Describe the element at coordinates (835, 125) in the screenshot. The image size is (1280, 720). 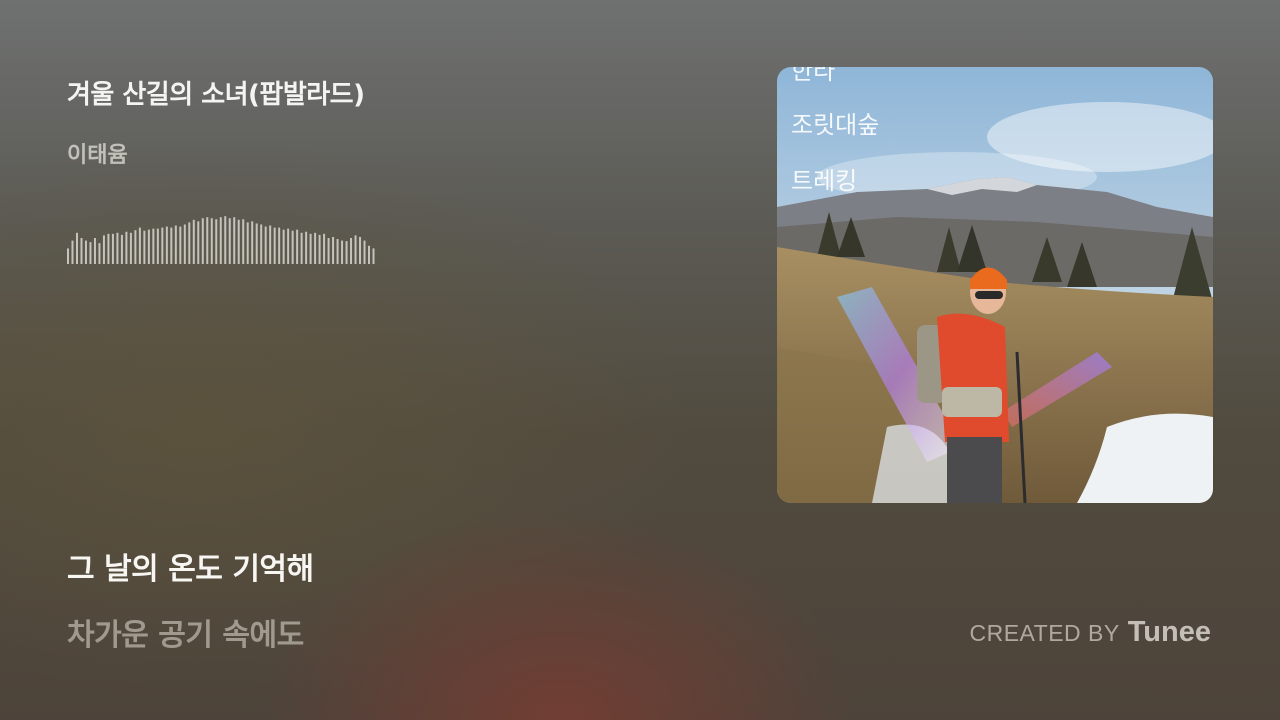
I see `cover-text-line-2: 조릿대숲` at that location.